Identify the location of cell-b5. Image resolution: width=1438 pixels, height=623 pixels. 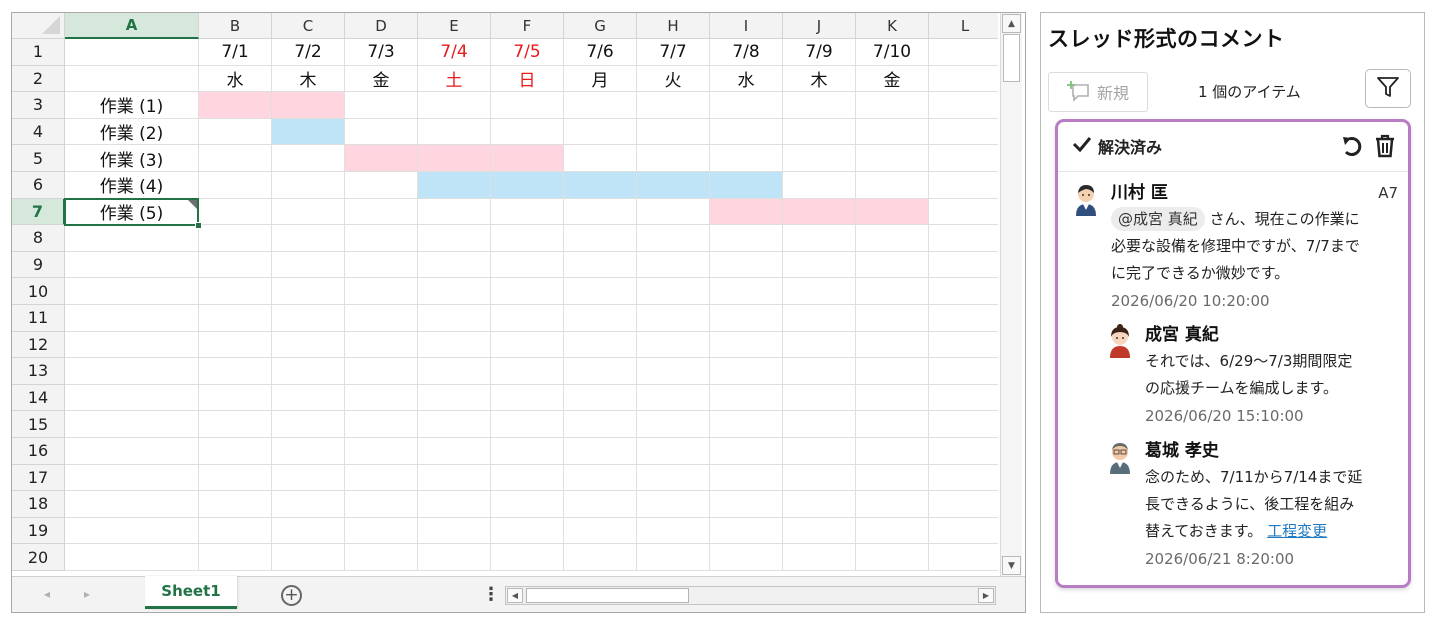
(235, 158).